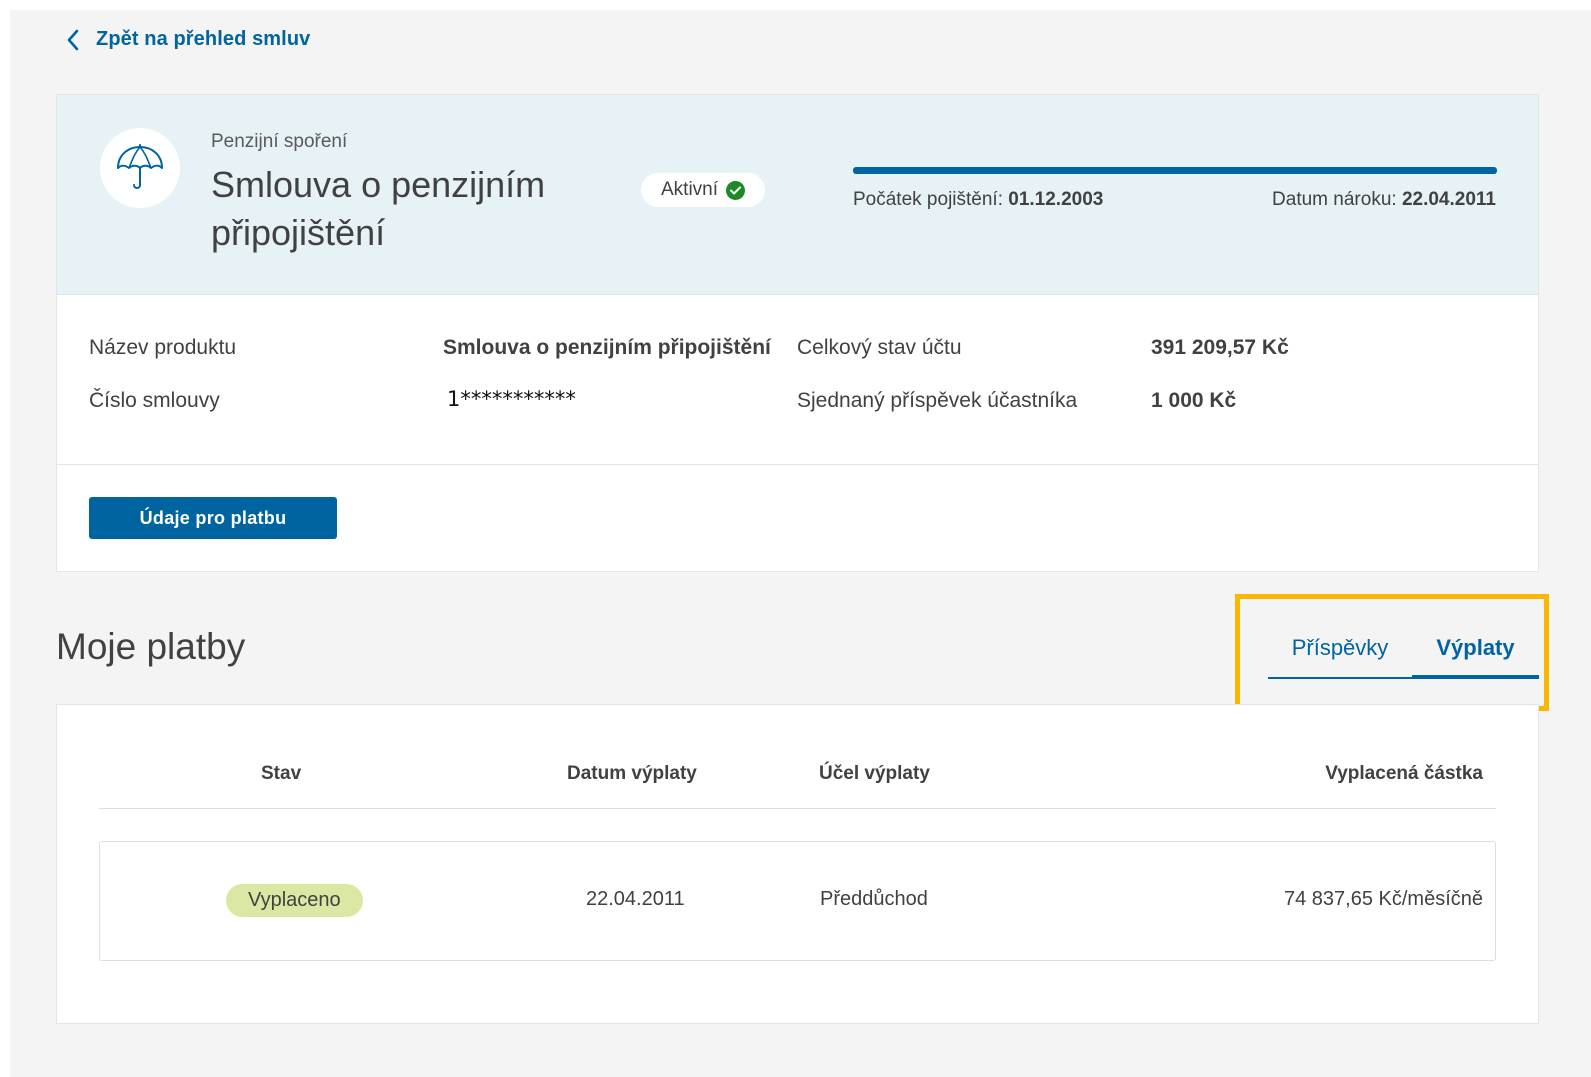 Image resolution: width=1591 pixels, height=1077 pixels. What do you see at coordinates (797, 464) in the screenshot?
I see `card-divider` at bounding box center [797, 464].